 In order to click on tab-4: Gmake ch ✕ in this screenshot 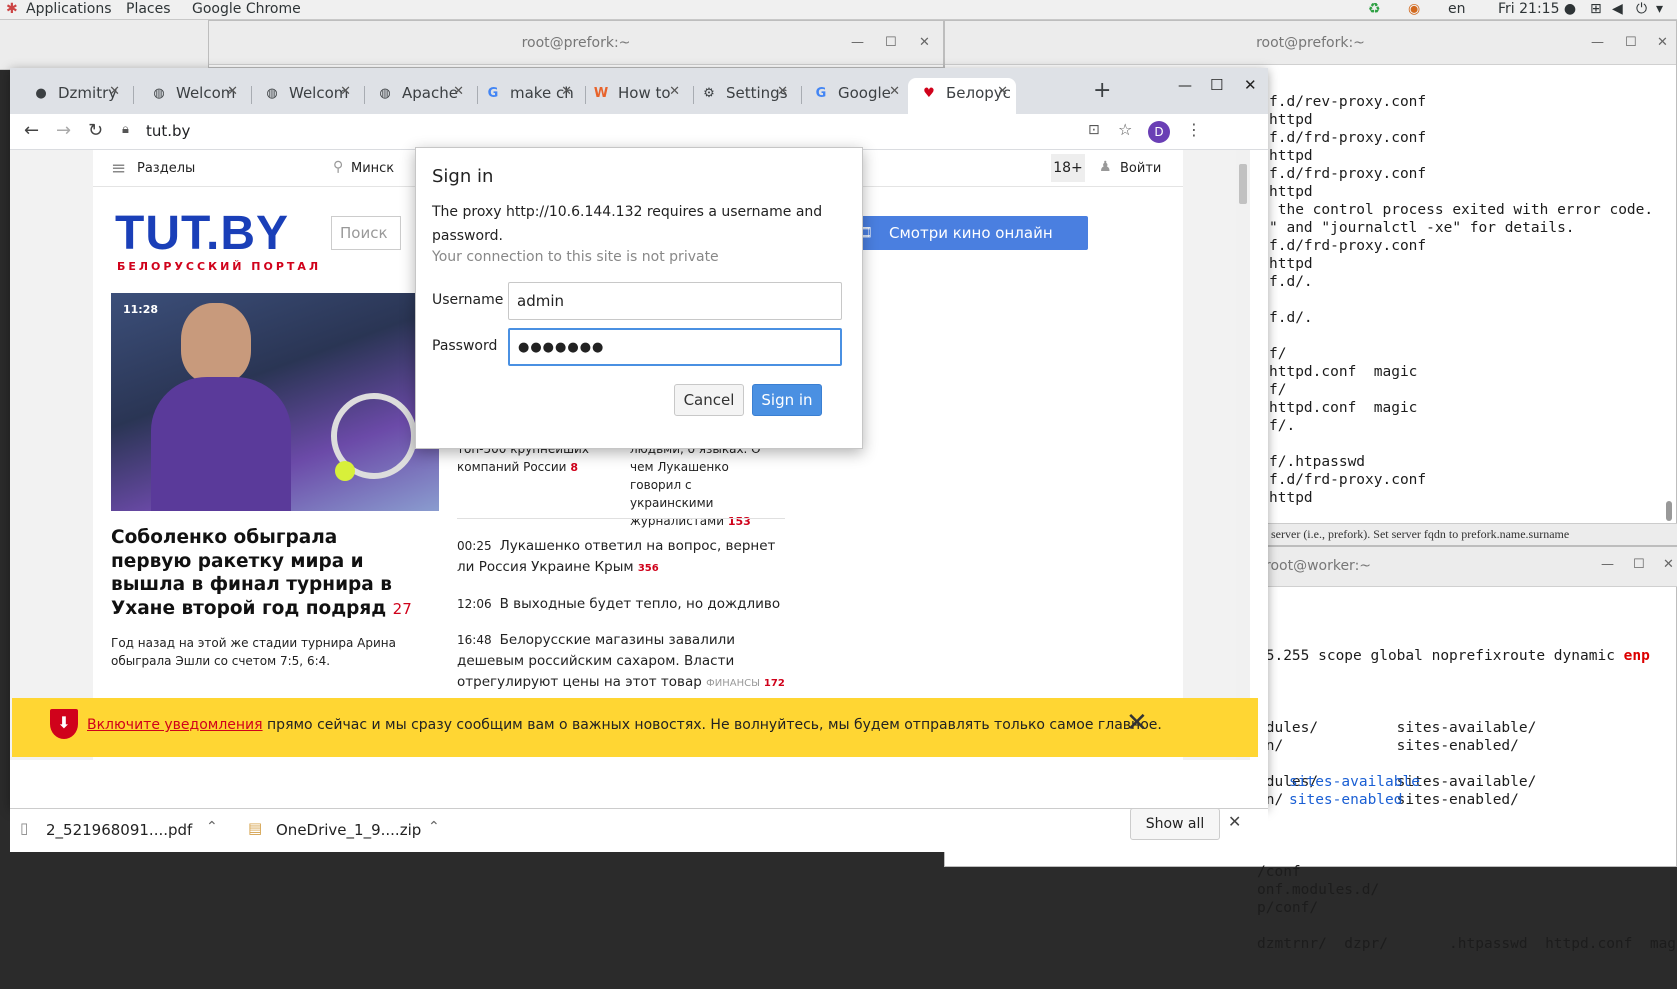, I will do `click(526, 94)`.